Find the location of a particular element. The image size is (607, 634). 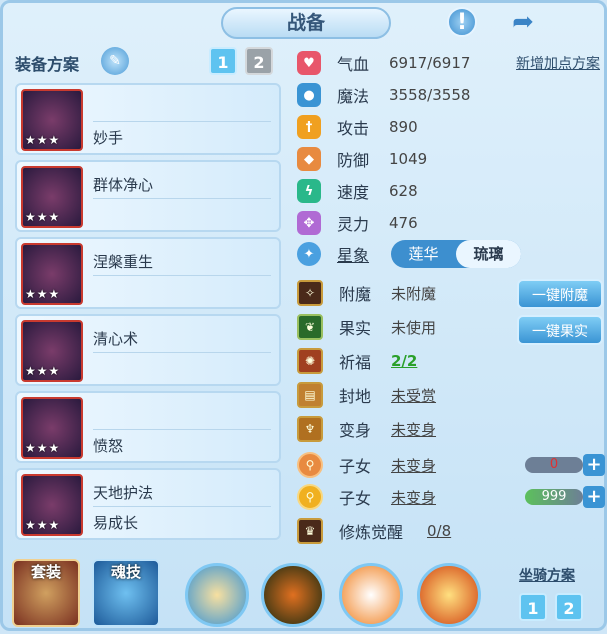

skill-slot-5: ★★★ 愤怒 is located at coordinates (148, 427).